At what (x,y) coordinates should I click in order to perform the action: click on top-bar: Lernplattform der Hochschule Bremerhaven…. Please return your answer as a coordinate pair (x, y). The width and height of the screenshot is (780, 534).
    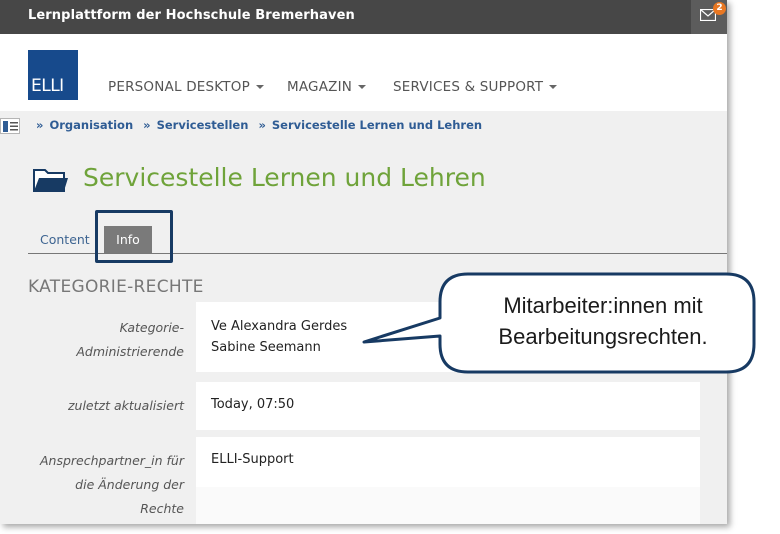
    Looking at the image, I should click on (363, 17).